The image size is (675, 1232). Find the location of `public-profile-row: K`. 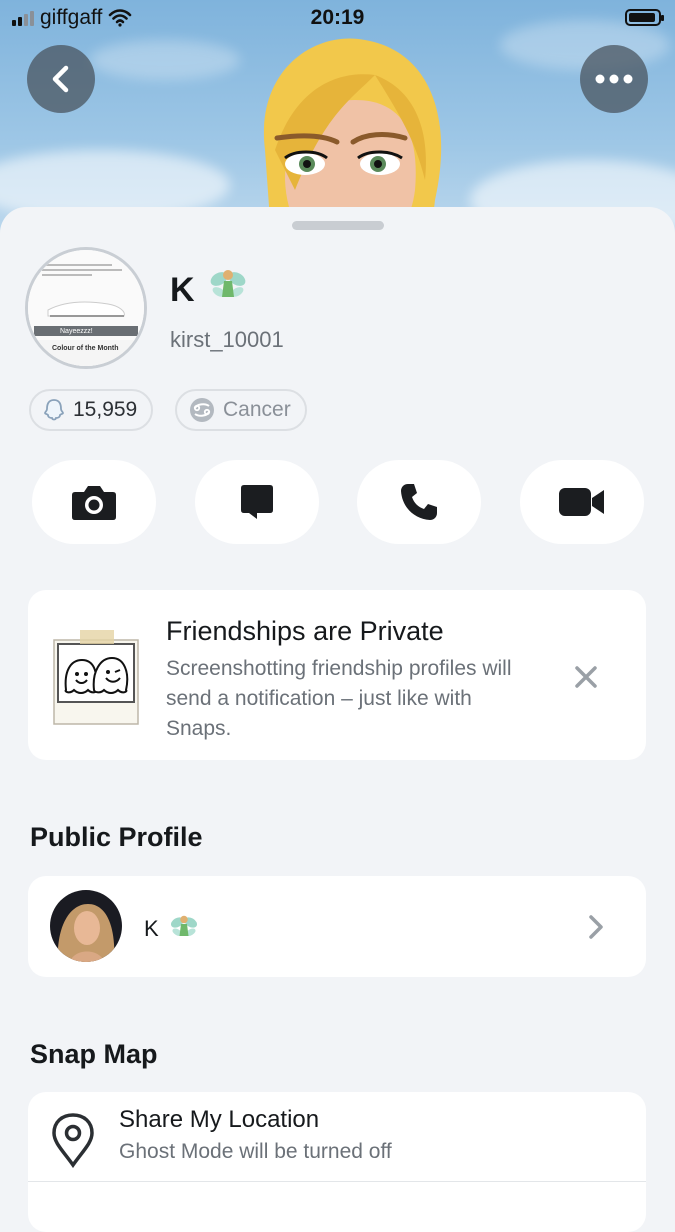

public-profile-row: K is located at coordinates (337, 926).